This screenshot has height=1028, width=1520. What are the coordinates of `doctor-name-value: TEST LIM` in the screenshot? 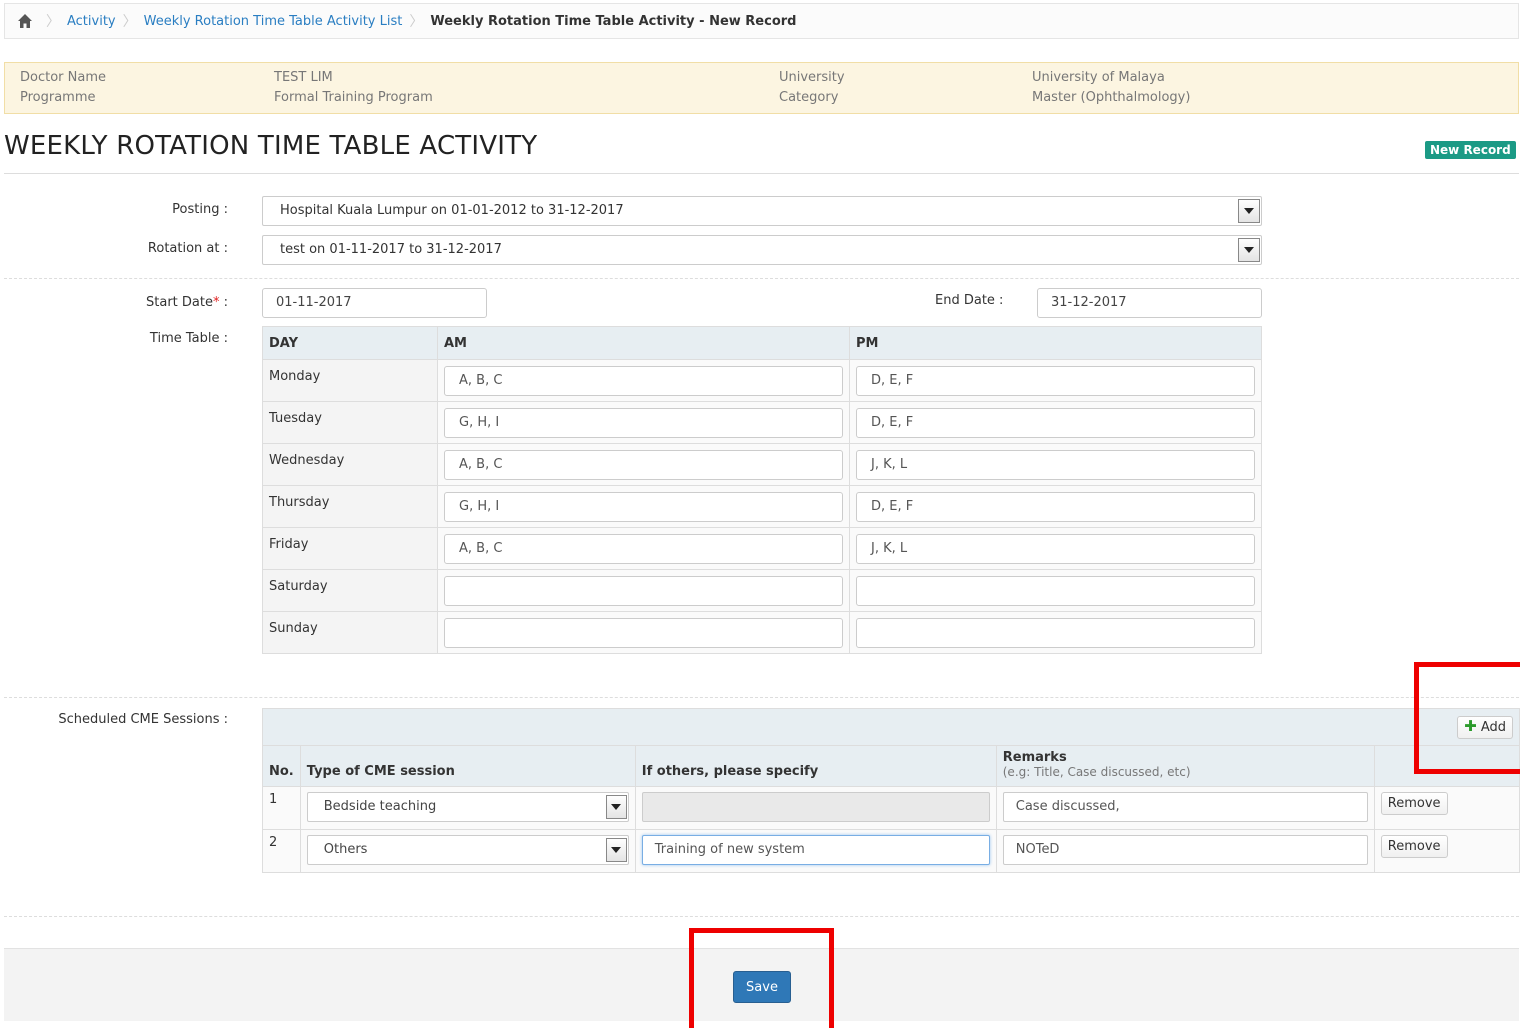 It's located at (303, 77).